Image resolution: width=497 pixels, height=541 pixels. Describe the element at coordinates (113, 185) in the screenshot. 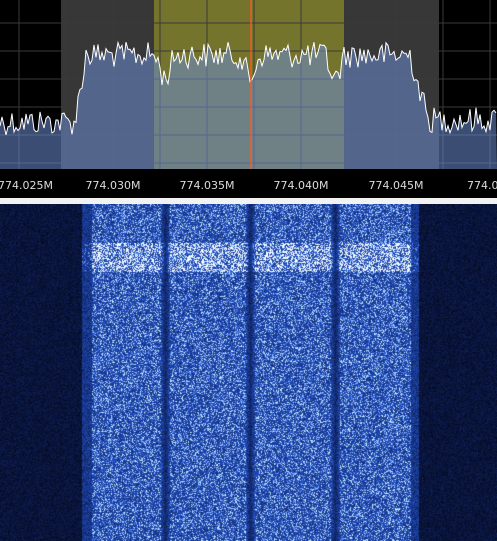

I see `freq-tick-label: 774.030M` at that location.